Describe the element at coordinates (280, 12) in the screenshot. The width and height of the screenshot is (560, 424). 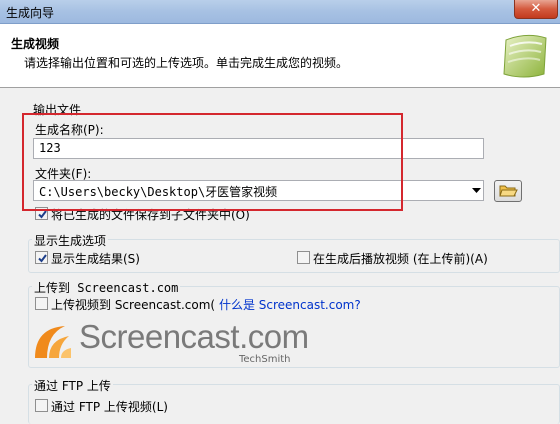
I see `title-bar: 生成向导 ✕` at that location.